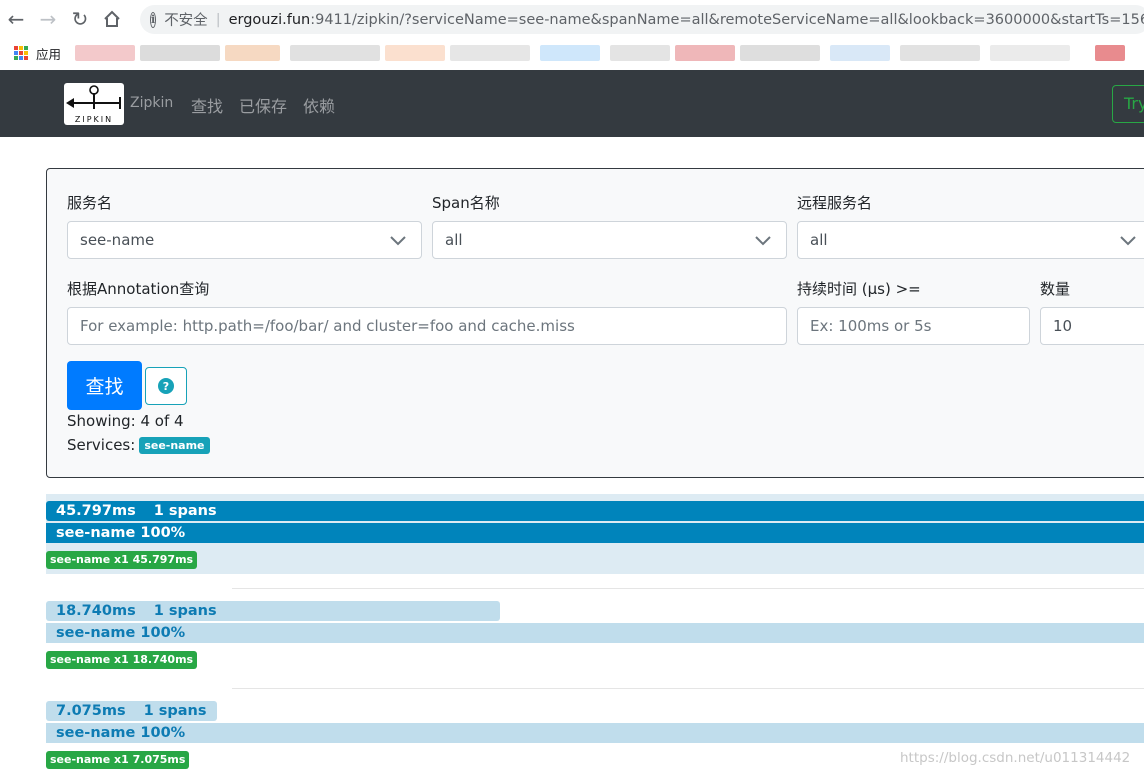 Image resolution: width=1144 pixels, height=776 pixels. Describe the element at coordinates (835, 203) in the screenshot. I see `remote-service-label: 远程服务名` at that location.